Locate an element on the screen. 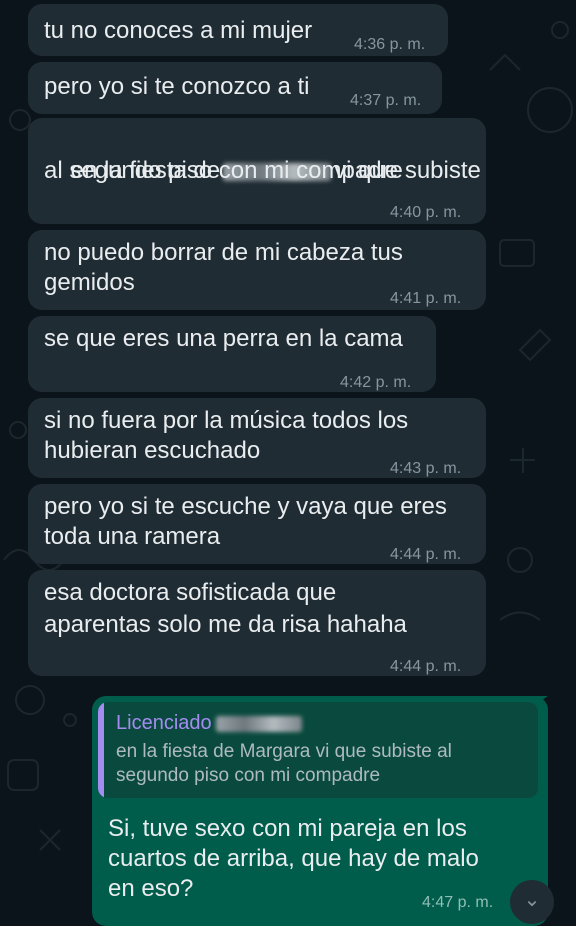  message-timestamp: 4:43 p. m. is located at coordinates (426, 468).